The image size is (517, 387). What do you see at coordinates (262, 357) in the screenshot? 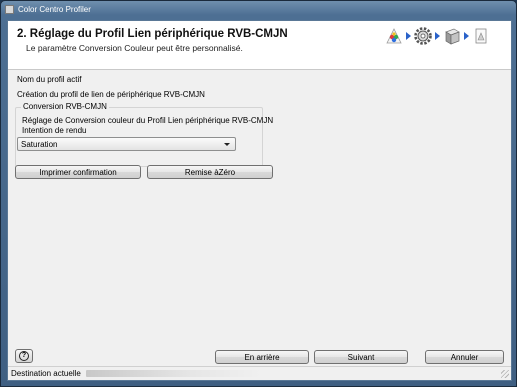
I see `back-button: En arrière` at bounding box center [262, 357].